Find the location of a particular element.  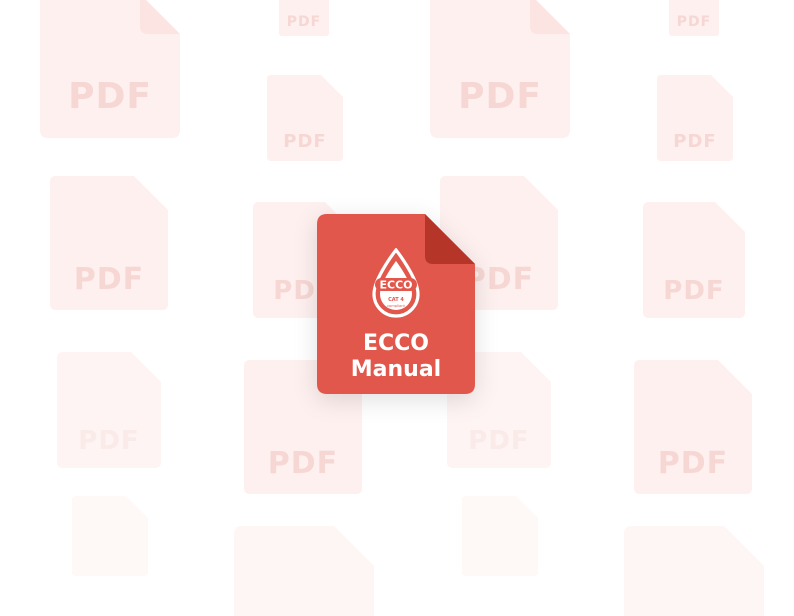

drop-logo-small-line1: CAT 4 is located at coordinates (396, 300).